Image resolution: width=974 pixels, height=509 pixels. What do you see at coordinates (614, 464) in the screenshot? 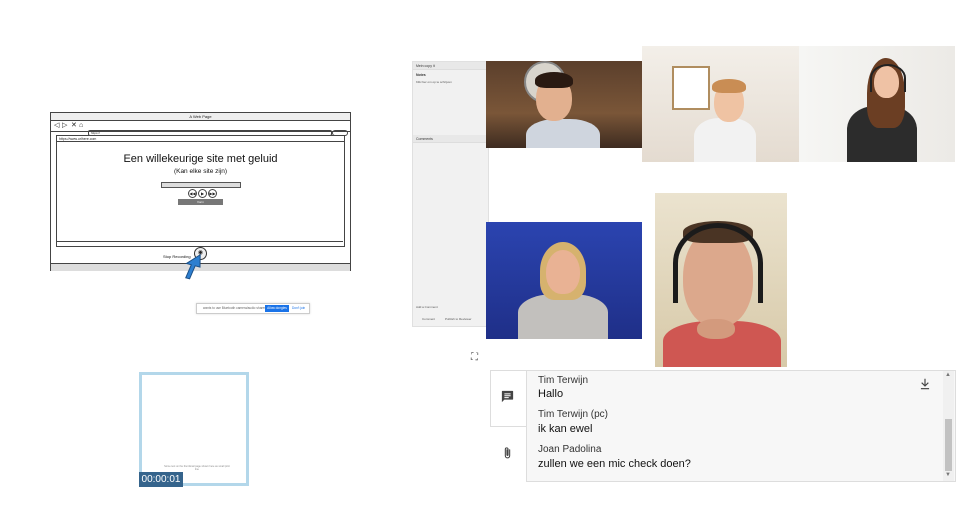
I see `chat-message: zullen we een mic check doen?` at bounding box center [614, 464].